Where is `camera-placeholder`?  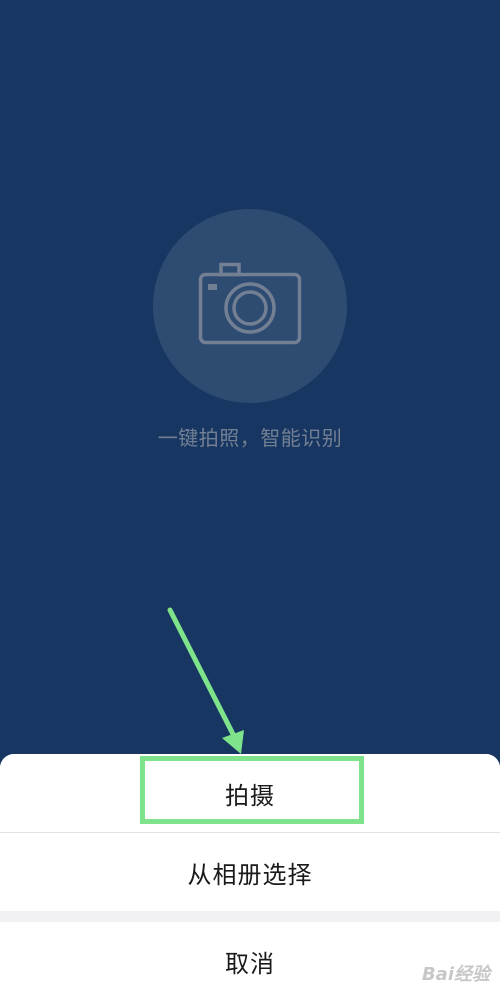
camera-placeholder is located at coordinates (250, 306).